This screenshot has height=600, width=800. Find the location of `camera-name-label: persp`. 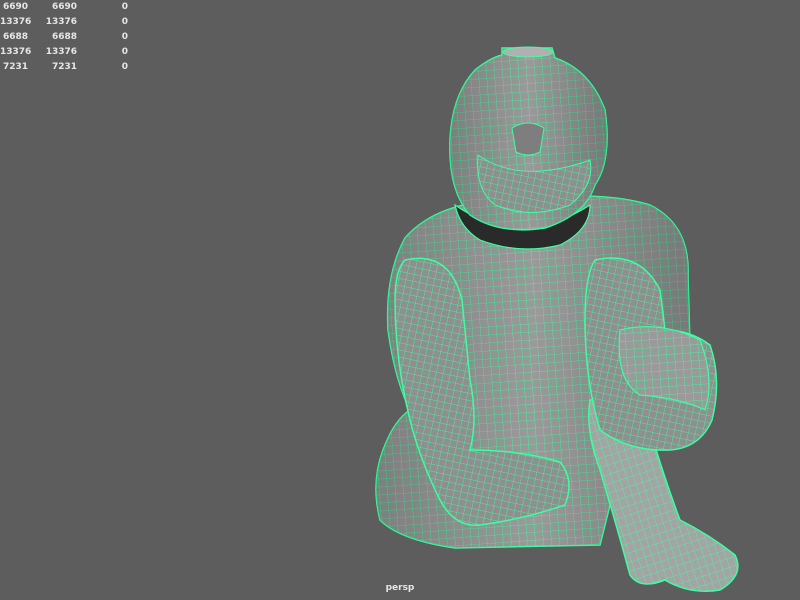

camera-name-label: persp is located at coordinates (400, 588).